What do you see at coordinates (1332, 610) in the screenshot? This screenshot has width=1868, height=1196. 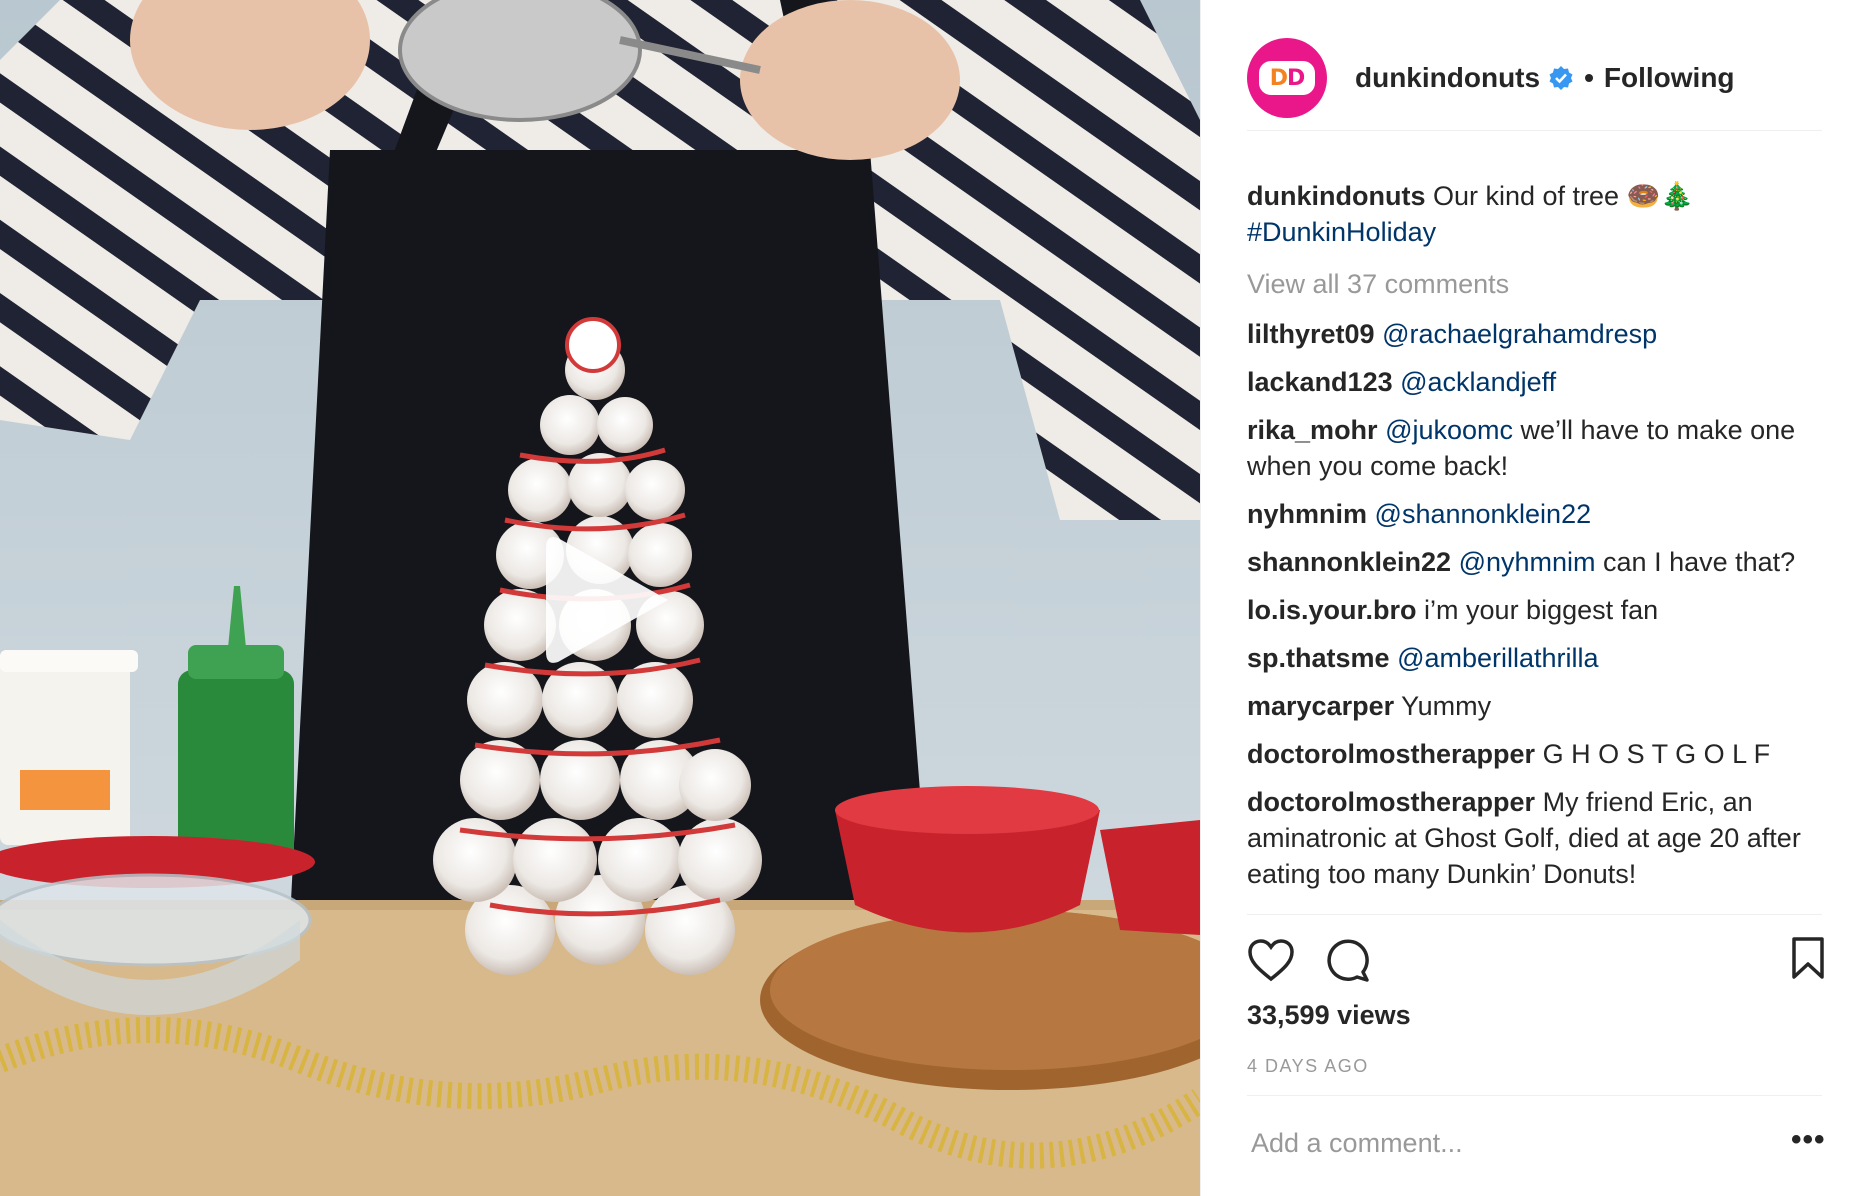 I see `comment-username: lo.is.your.bro` at bounding box center [1332, 610].